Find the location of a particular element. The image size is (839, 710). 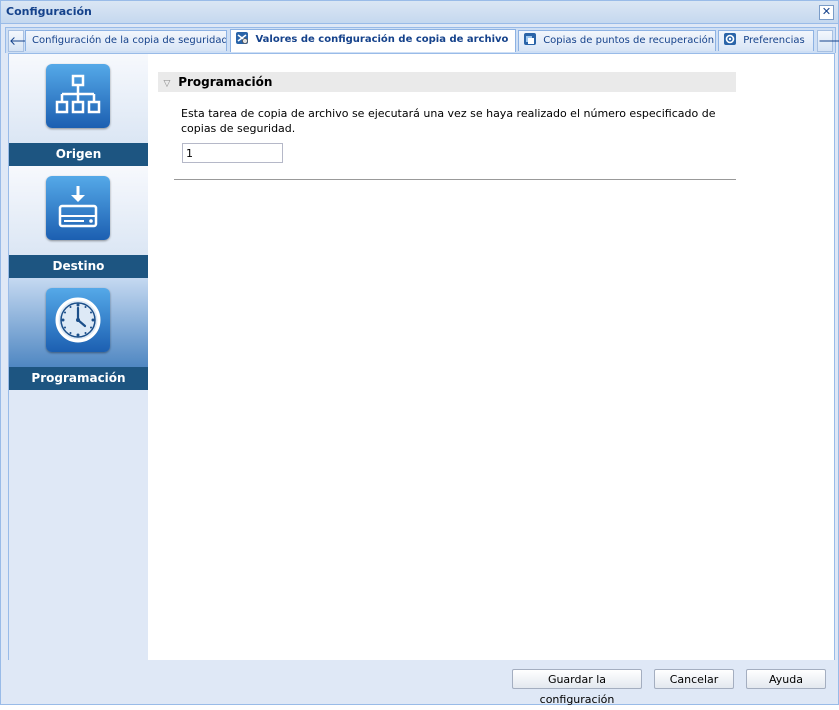

sidebar-item-origen: Origen is located at coordinates (78, 110).